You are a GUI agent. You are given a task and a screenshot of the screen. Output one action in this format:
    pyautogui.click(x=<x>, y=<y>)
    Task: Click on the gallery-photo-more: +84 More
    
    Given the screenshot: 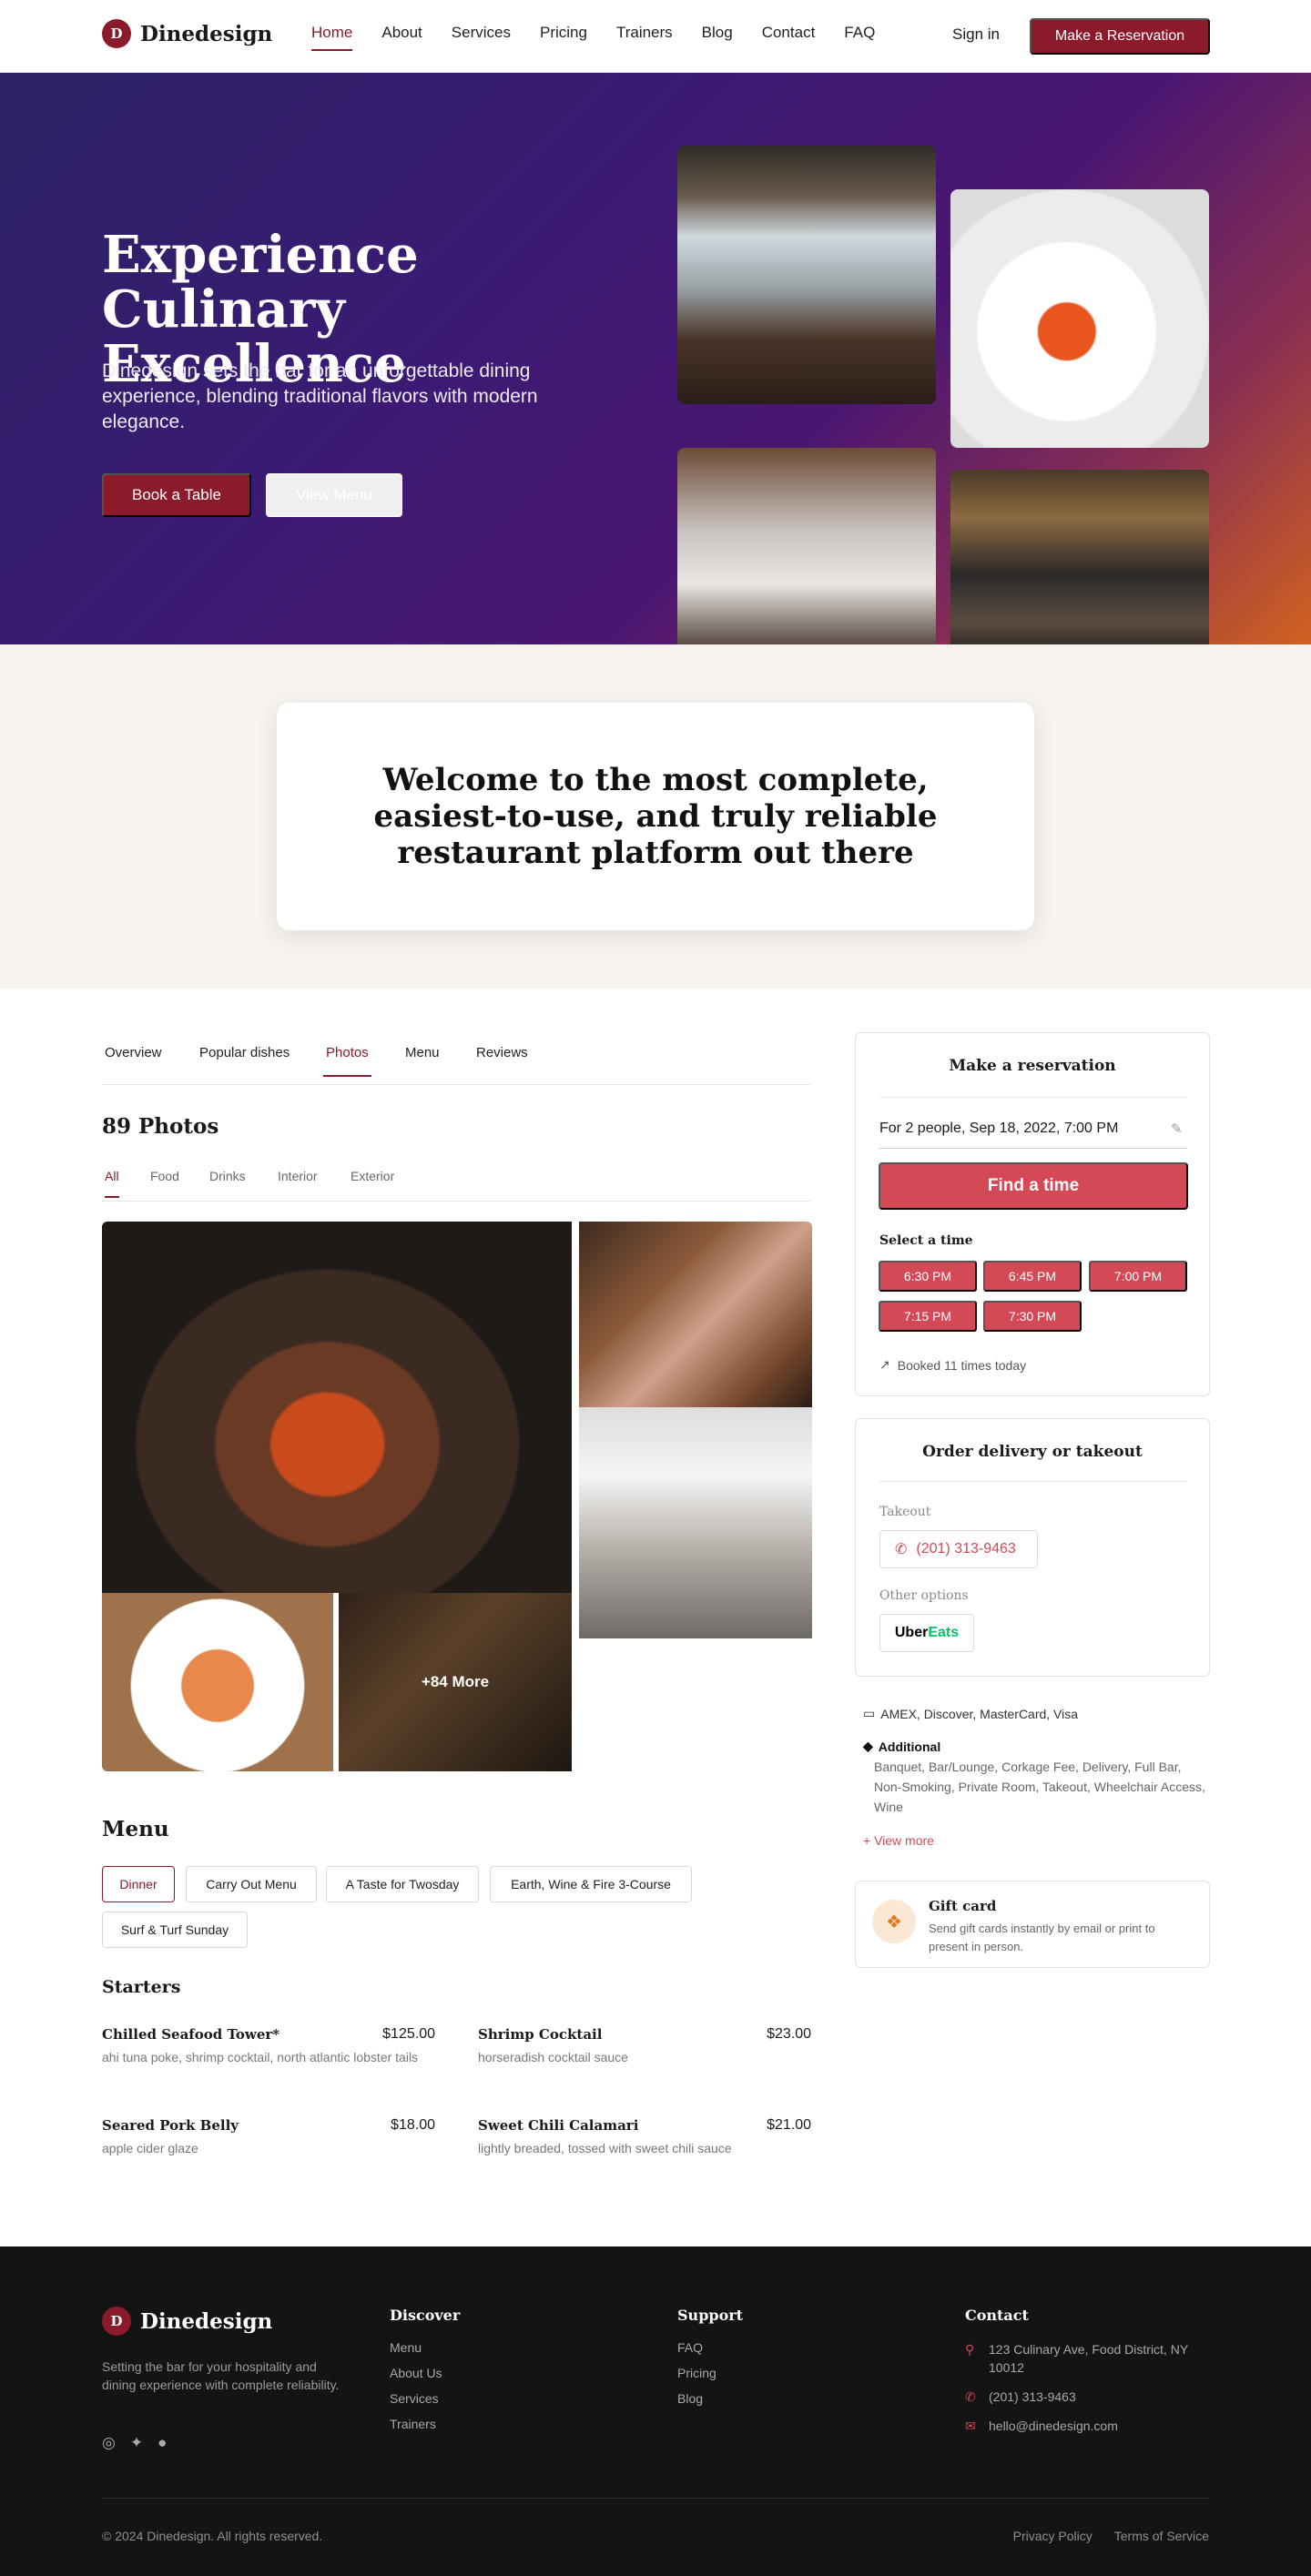 What is the action you would take?
    pyautogui.click(x=455, y=1682)
    